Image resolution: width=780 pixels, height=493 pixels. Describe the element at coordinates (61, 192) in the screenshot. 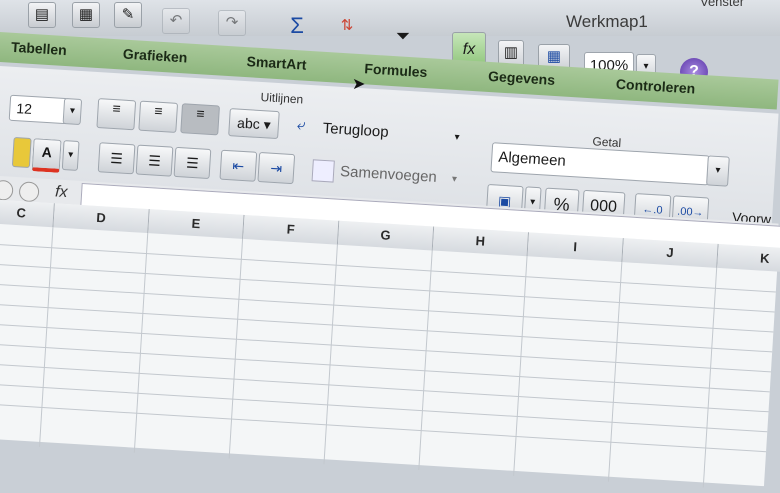

I see `insert-function-button: fx` at that location.